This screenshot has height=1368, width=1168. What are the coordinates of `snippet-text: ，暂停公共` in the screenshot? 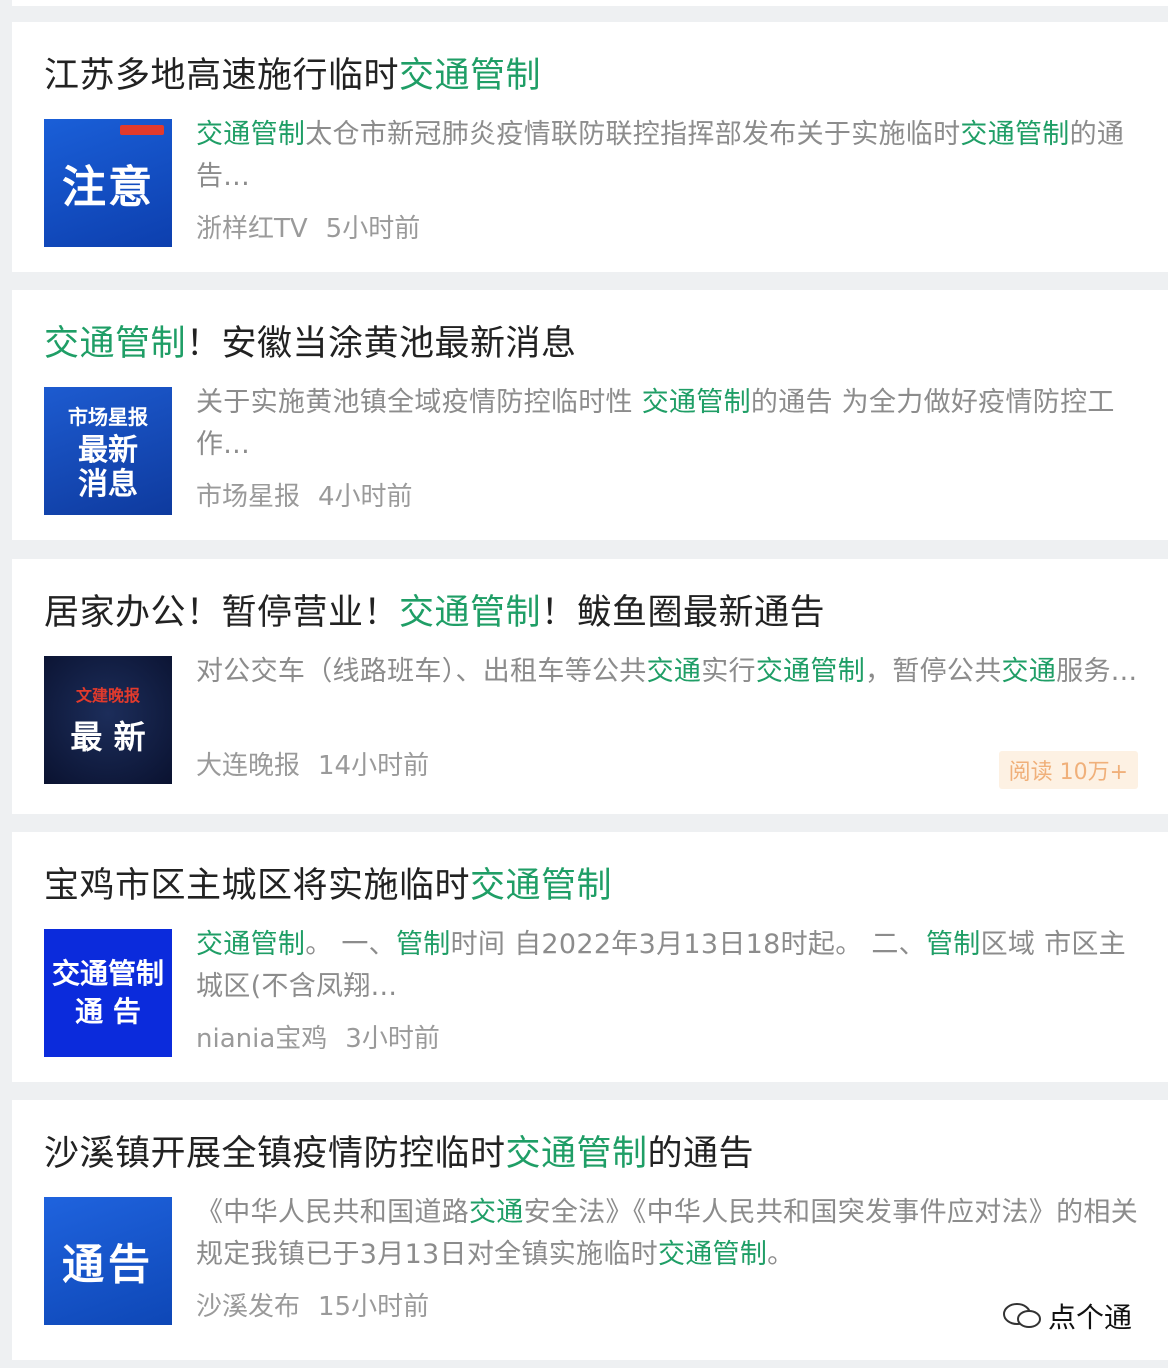 It's located at (933, 671).